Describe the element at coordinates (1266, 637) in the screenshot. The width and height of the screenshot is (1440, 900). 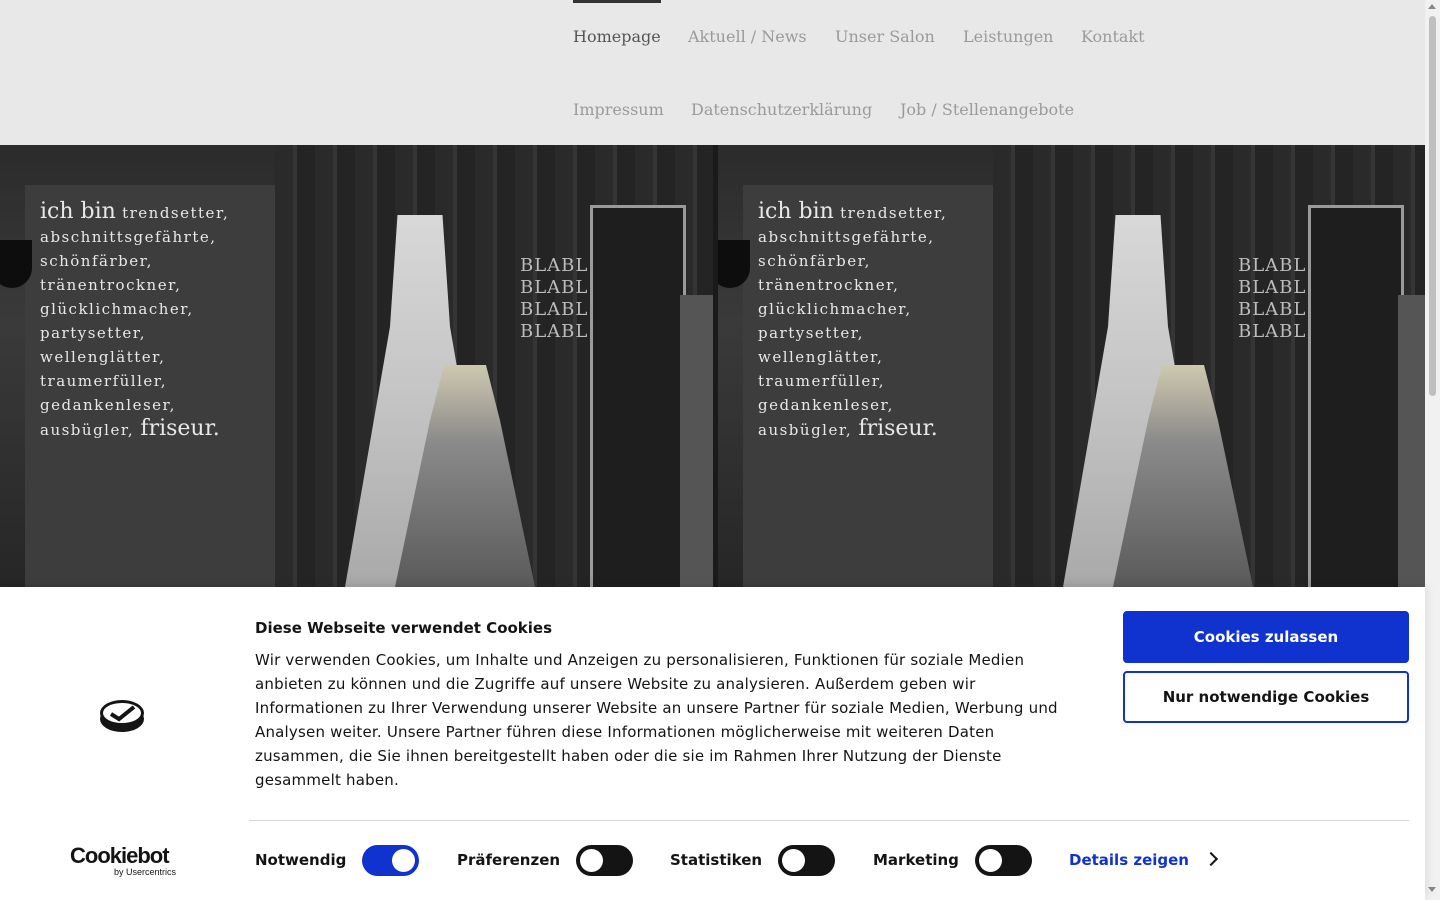
I see `allow-cookies-button: Cookies zulassen` at that location.